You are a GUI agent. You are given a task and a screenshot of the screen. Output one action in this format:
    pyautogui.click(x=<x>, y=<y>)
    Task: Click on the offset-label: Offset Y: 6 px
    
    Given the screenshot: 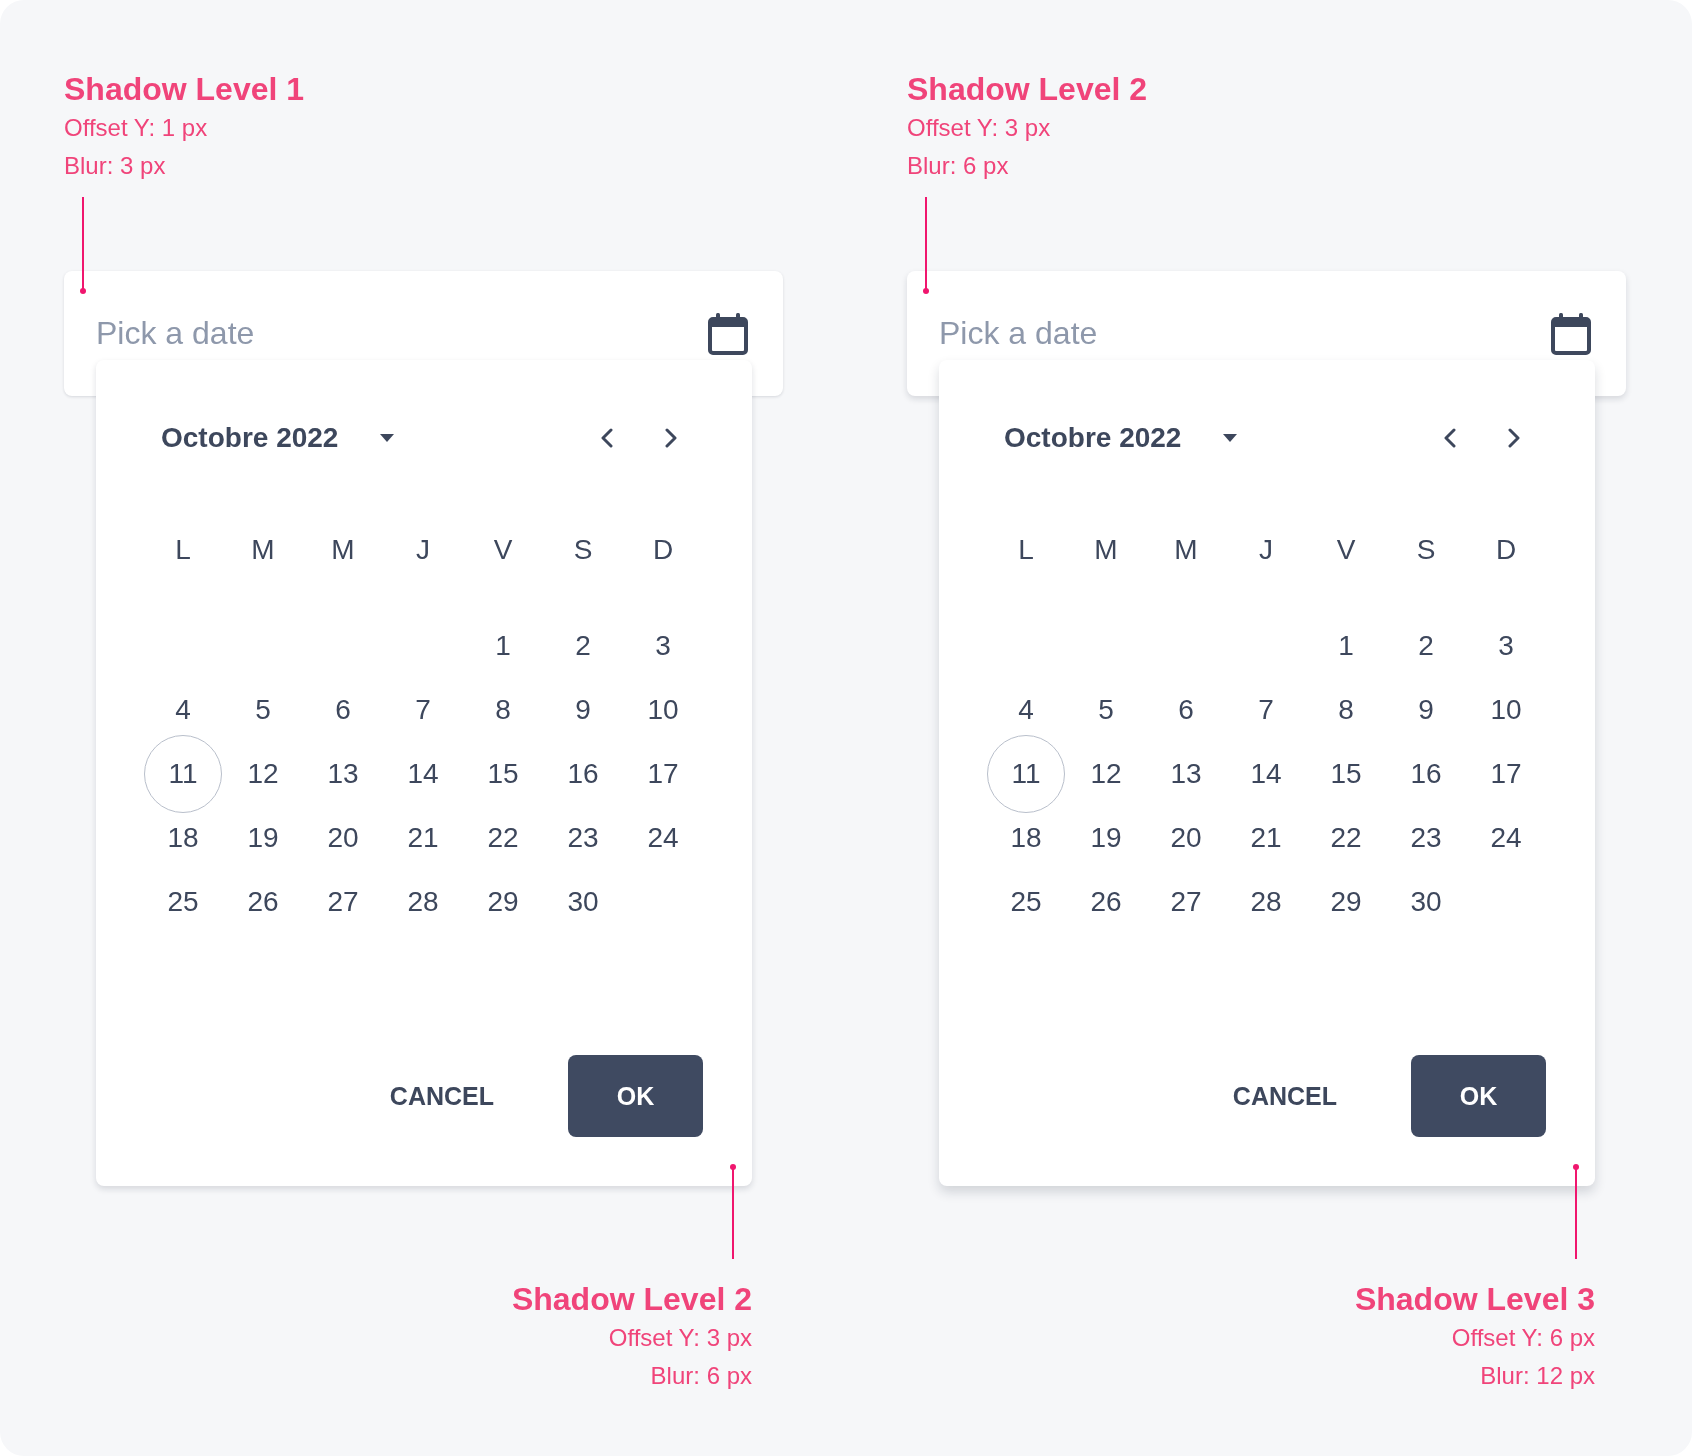 What is the action you would take?
    pyautogui.click(x=1523, y=1337)
    